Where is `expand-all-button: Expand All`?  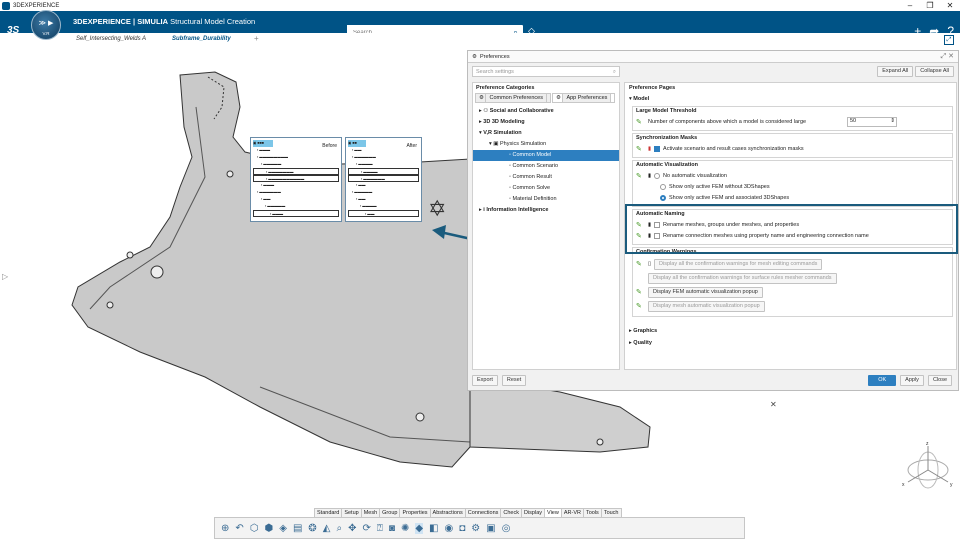 expand-all-button: Expand All is located at coordinates (895, 71).